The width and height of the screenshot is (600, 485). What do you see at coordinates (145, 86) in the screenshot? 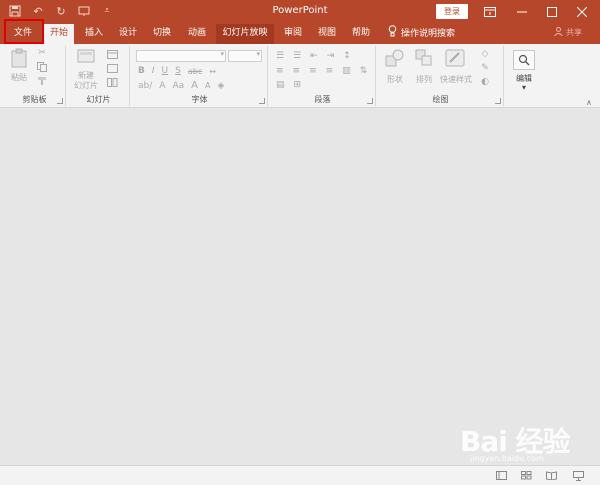
I see `text-highlight-icon: ab/` at bounding box center [145, 86].